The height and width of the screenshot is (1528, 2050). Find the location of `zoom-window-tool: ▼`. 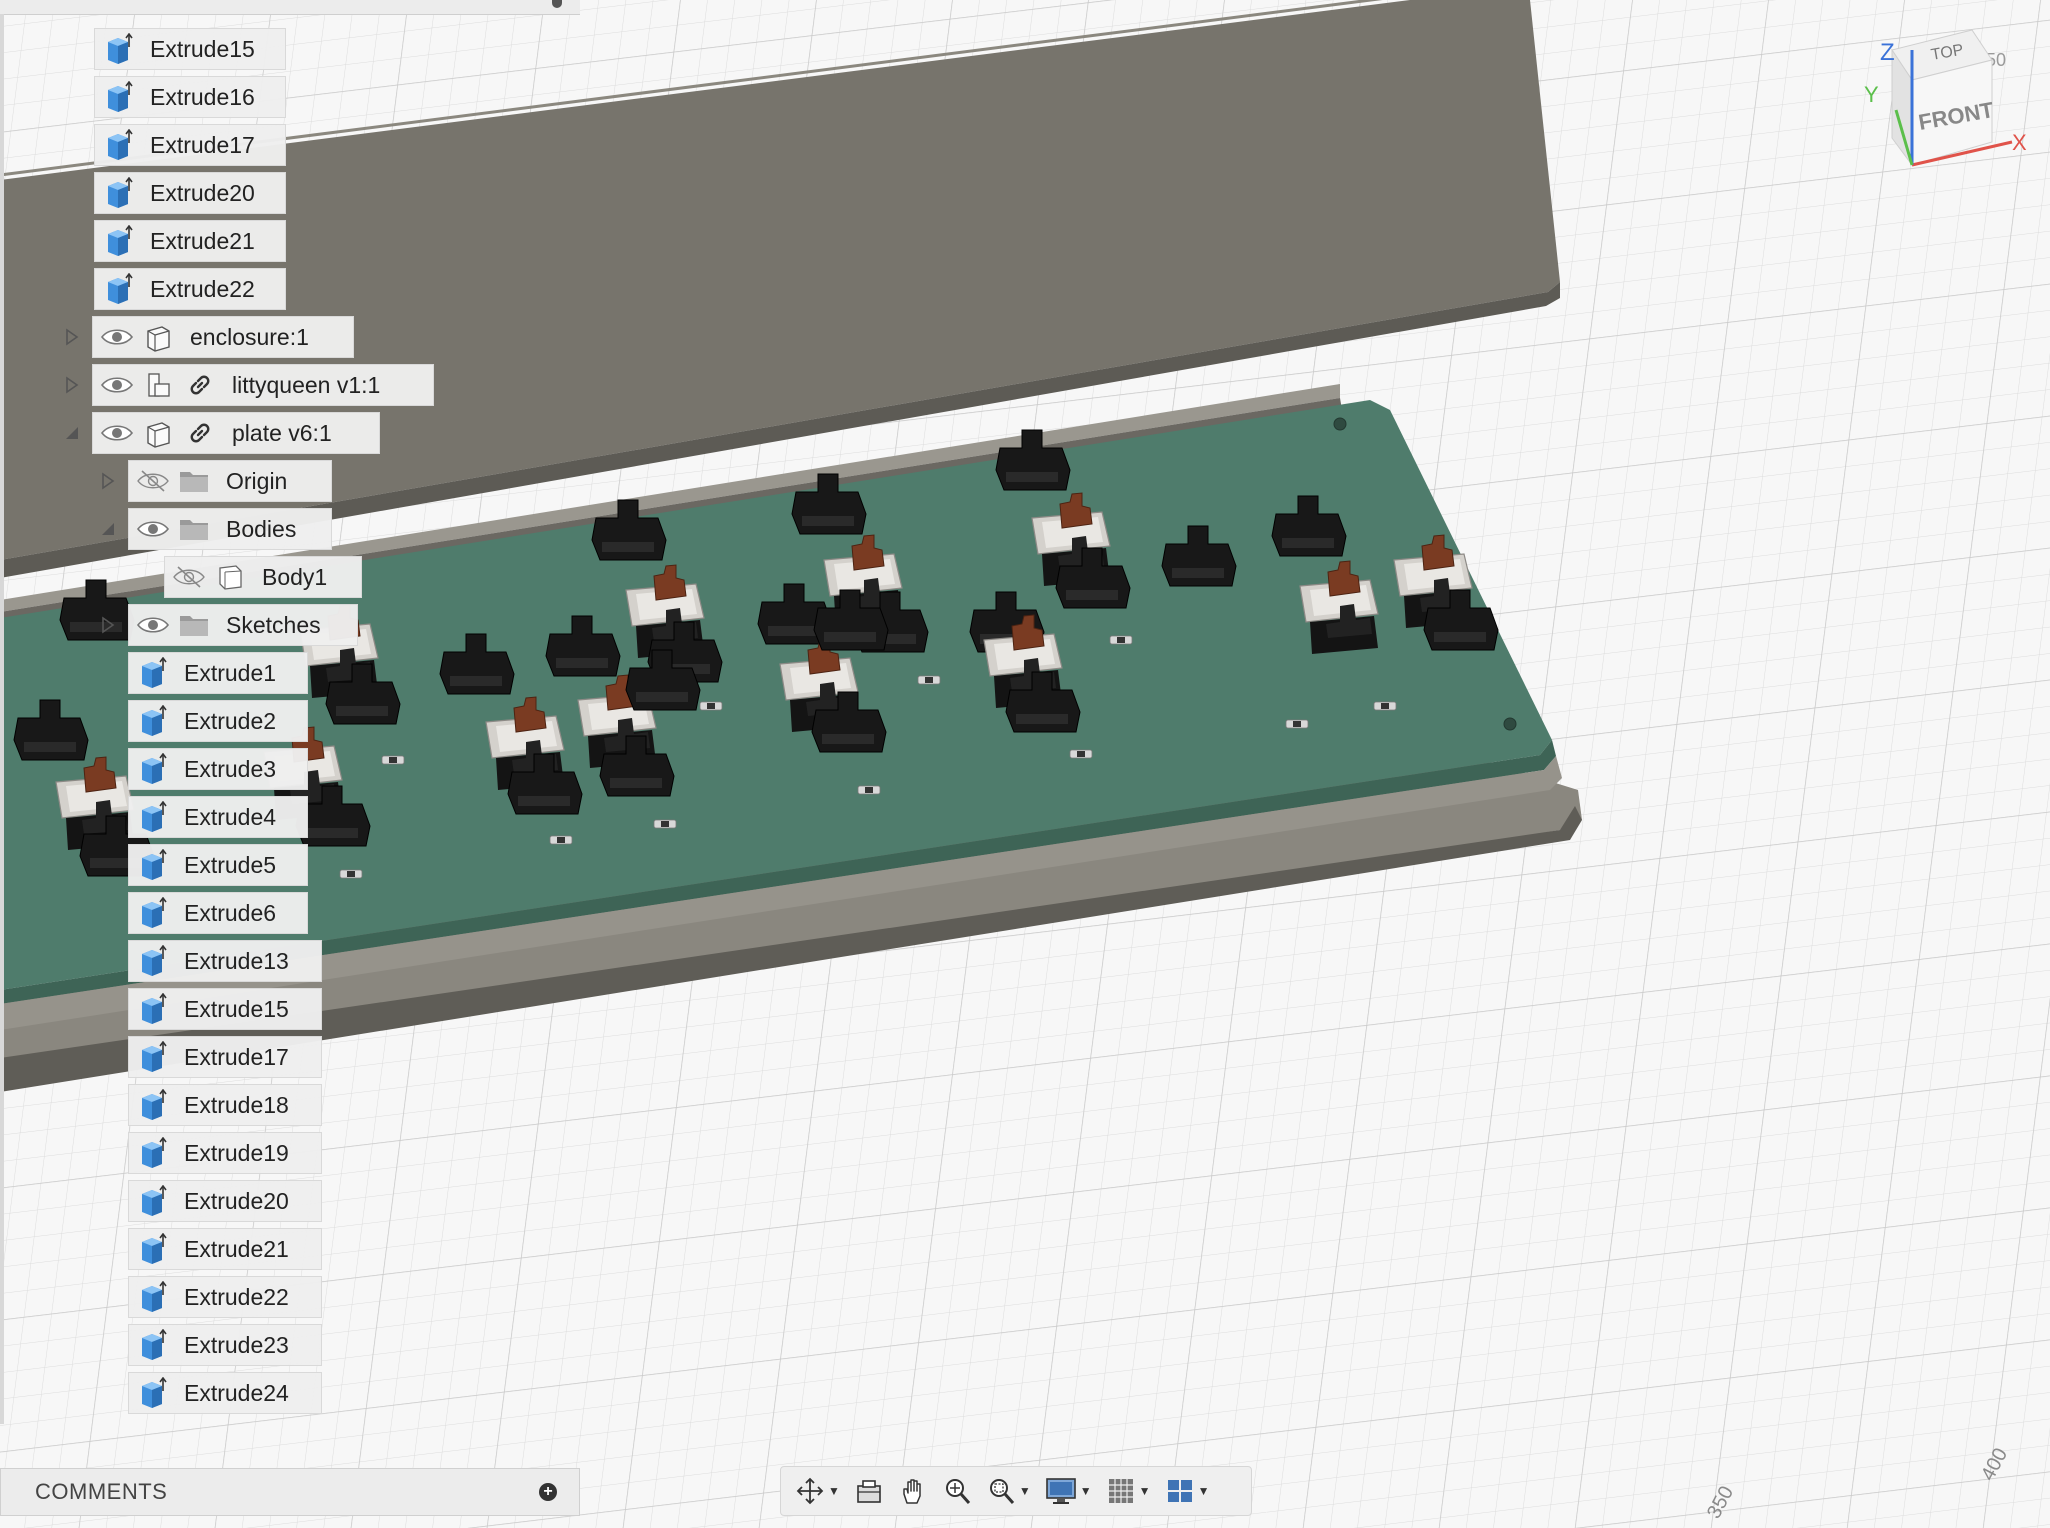

zoom-window-tool: ▼ is located at coordinates (1008, 1491).